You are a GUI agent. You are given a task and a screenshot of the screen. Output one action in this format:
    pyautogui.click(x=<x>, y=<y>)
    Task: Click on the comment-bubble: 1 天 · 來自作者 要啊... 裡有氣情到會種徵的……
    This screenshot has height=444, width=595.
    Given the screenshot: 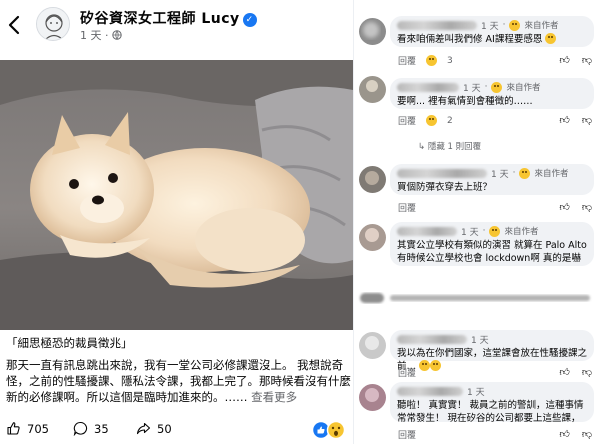 What is the action you would take?
    pyautogui.click(x=492, y=93)
    